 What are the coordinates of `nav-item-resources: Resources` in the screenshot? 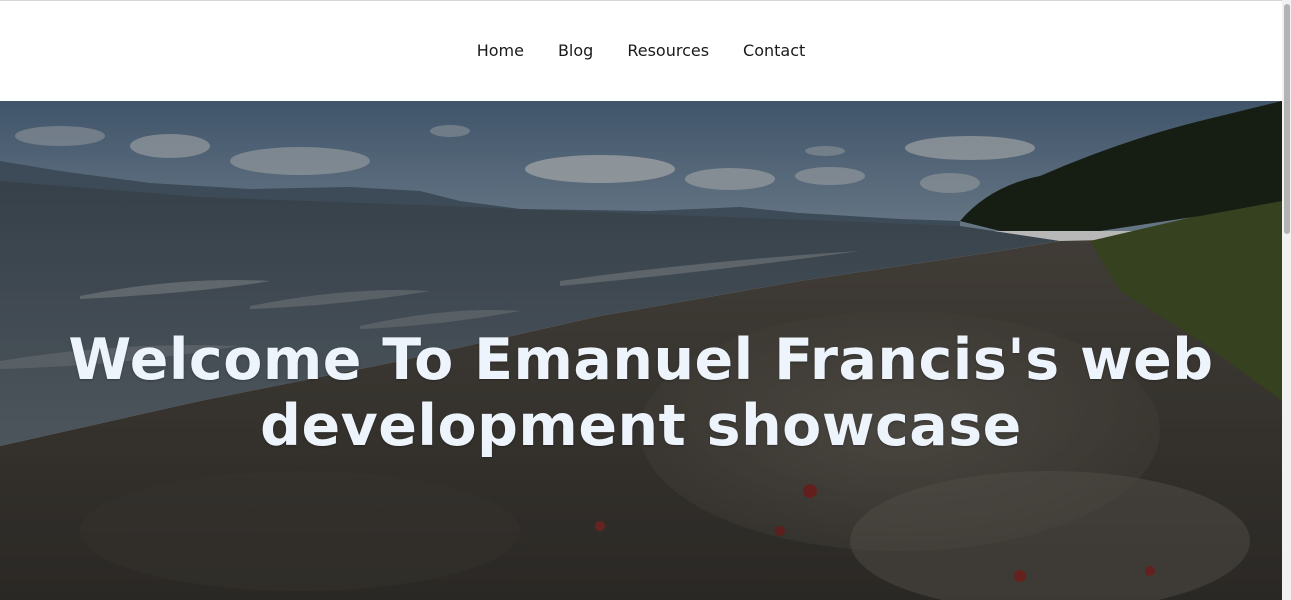 It's located at (668, 50).